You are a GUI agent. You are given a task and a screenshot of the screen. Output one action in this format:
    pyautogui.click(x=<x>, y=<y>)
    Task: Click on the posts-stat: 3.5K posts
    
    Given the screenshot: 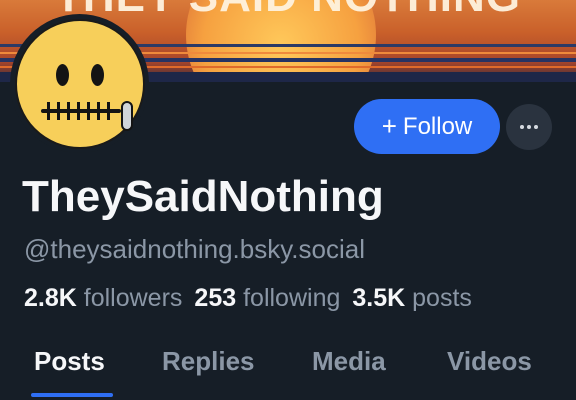 What is the action you would take?
    pyautogui.click(x=412, y=298)
    